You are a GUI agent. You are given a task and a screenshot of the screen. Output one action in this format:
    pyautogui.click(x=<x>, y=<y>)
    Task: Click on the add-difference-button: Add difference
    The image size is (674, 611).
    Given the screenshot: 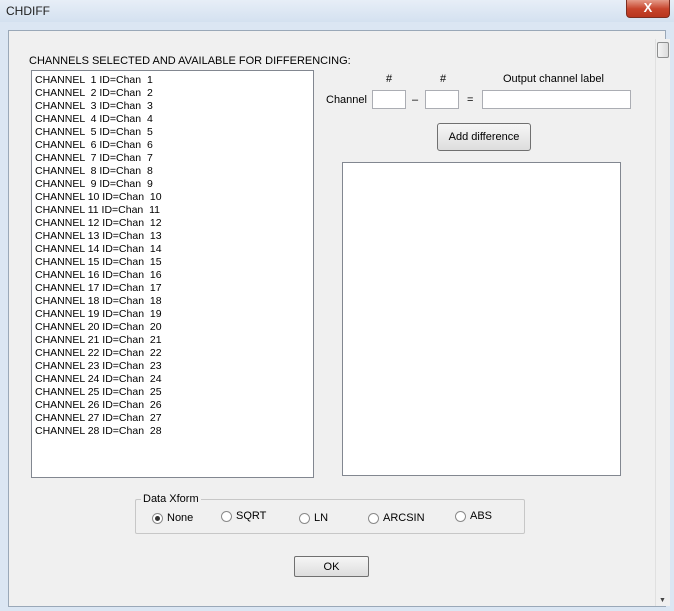 What is the action you would take?
    pyautogui.click(x=484, y=137)
    